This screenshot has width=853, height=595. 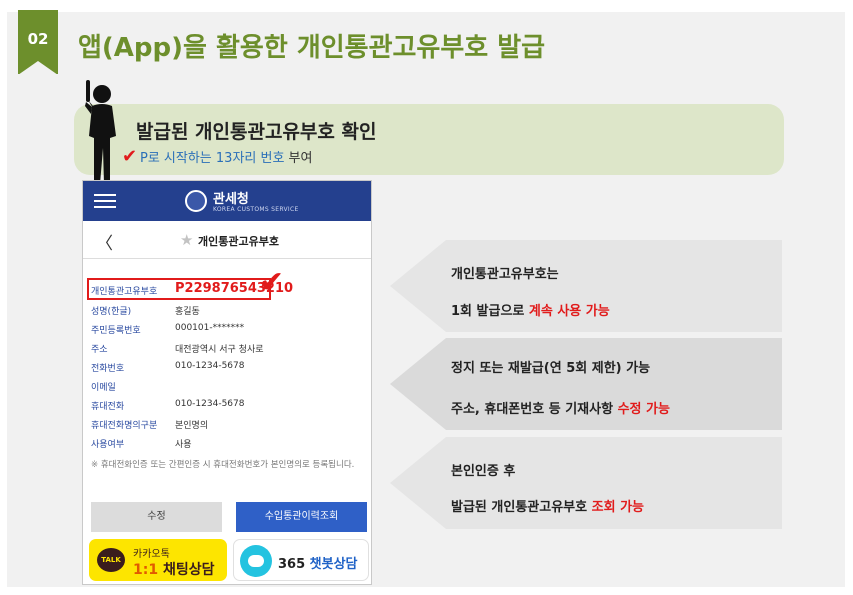 I want to click on row-label: 이메일, so click(x=103, y=388).